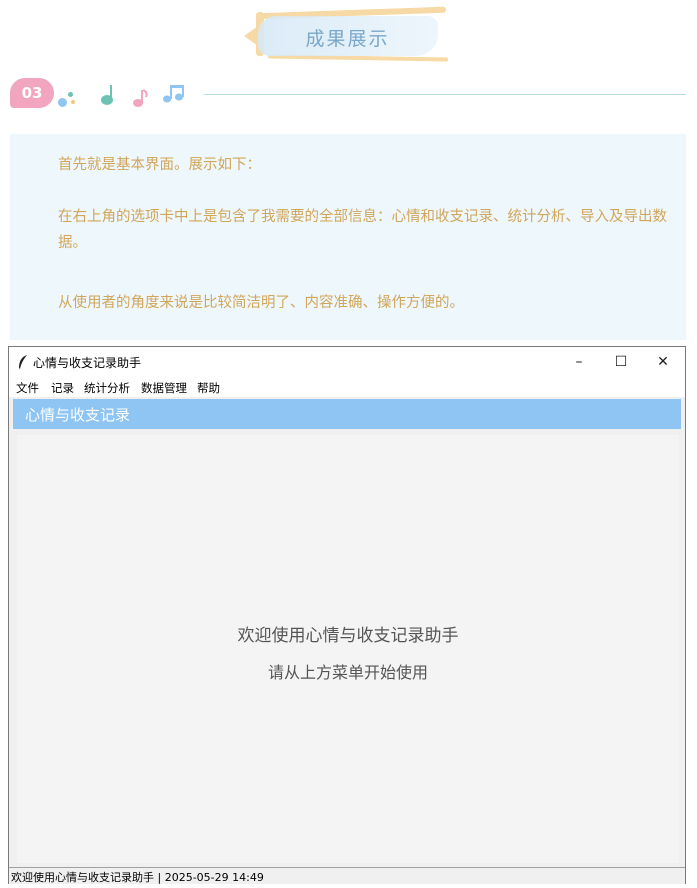 The image size is (697, 888). Describe the element at coordinates (348, 636) in the screenshot. I see `welcome-message: 欢迎使用心情与收支记录助手` at that location.